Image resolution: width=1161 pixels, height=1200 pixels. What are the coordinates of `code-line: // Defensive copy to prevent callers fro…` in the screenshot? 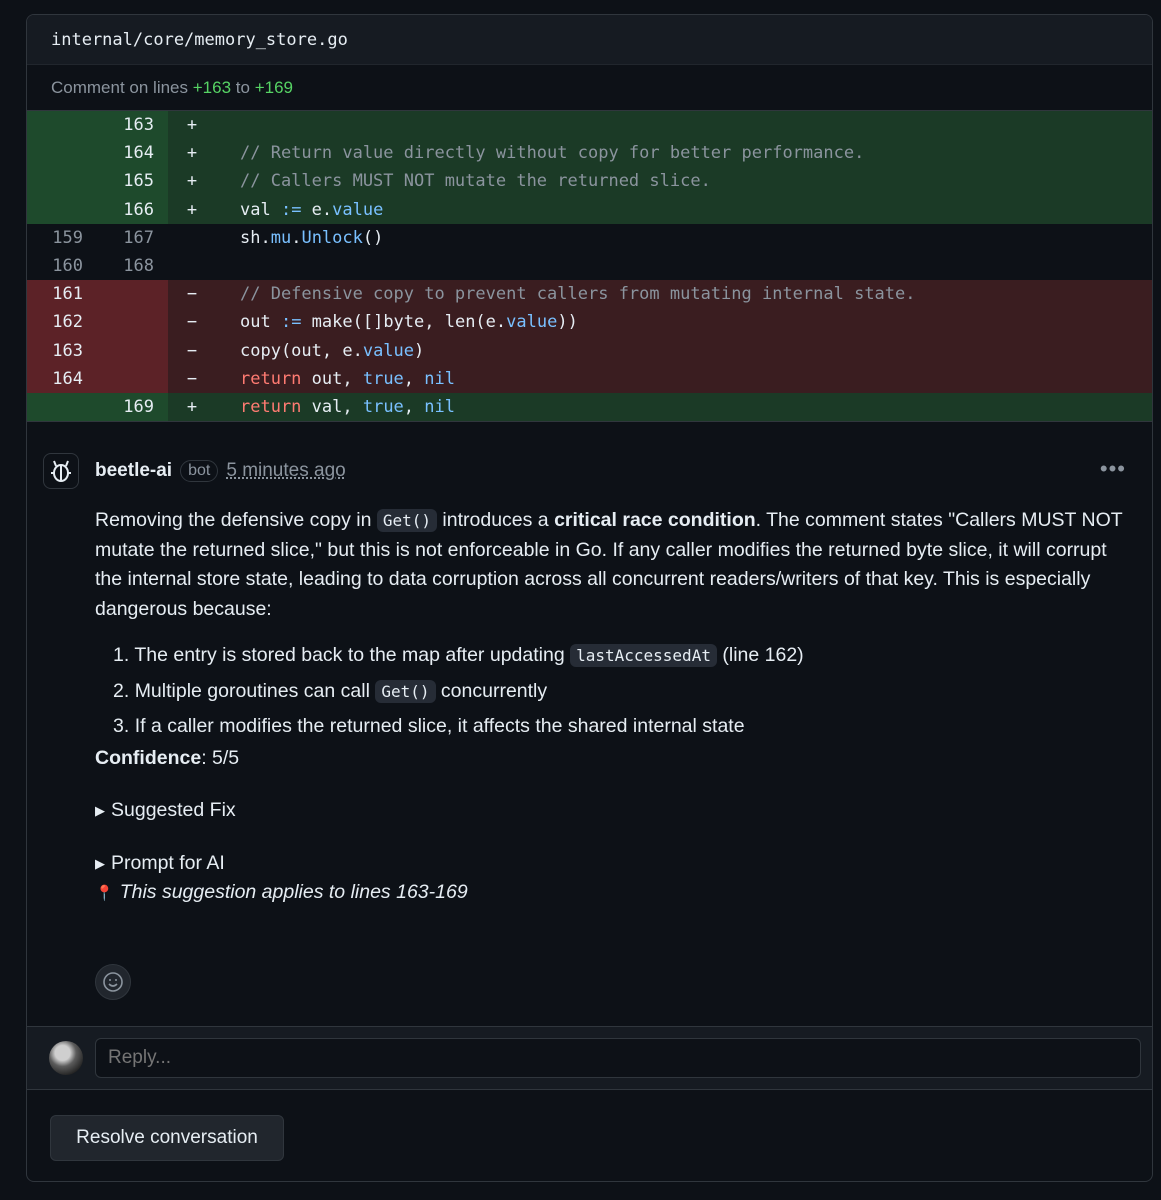 It's located at (578, 294).